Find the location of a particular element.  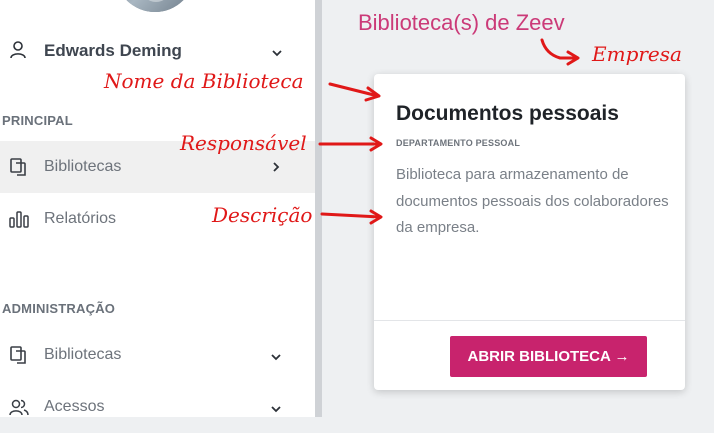

sidebar-item-acessos: Acessos is located at coordinates (157, 407).